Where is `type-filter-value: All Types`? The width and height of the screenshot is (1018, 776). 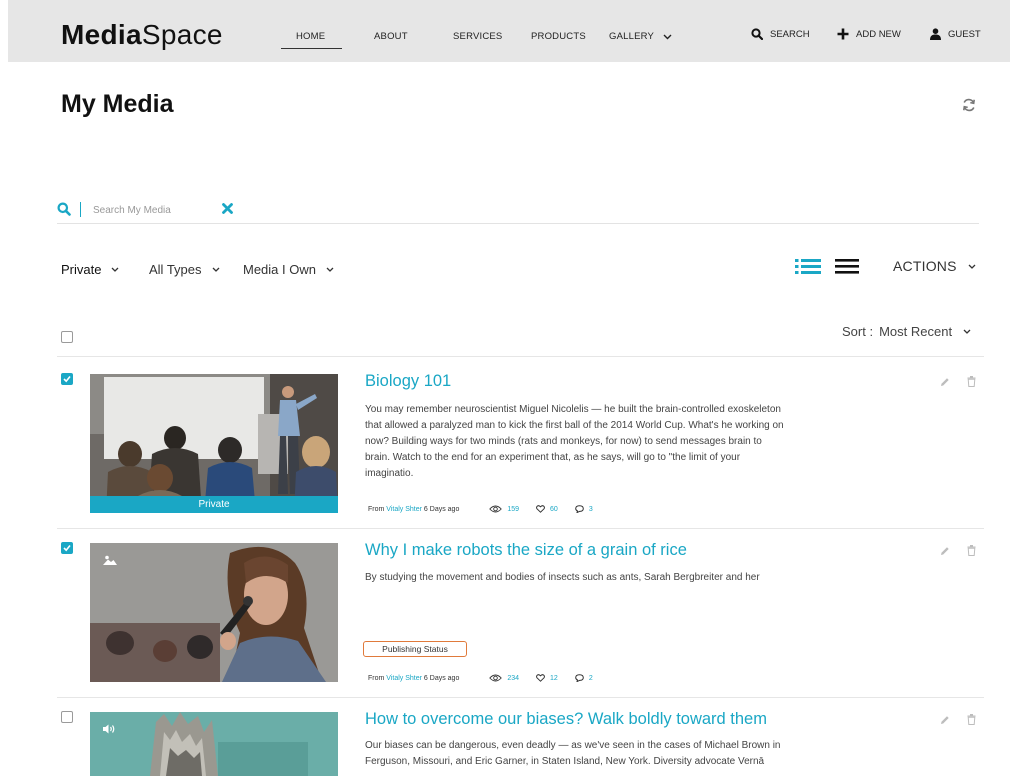 type-filter-value: All Types is located at coordinates (175, 269).